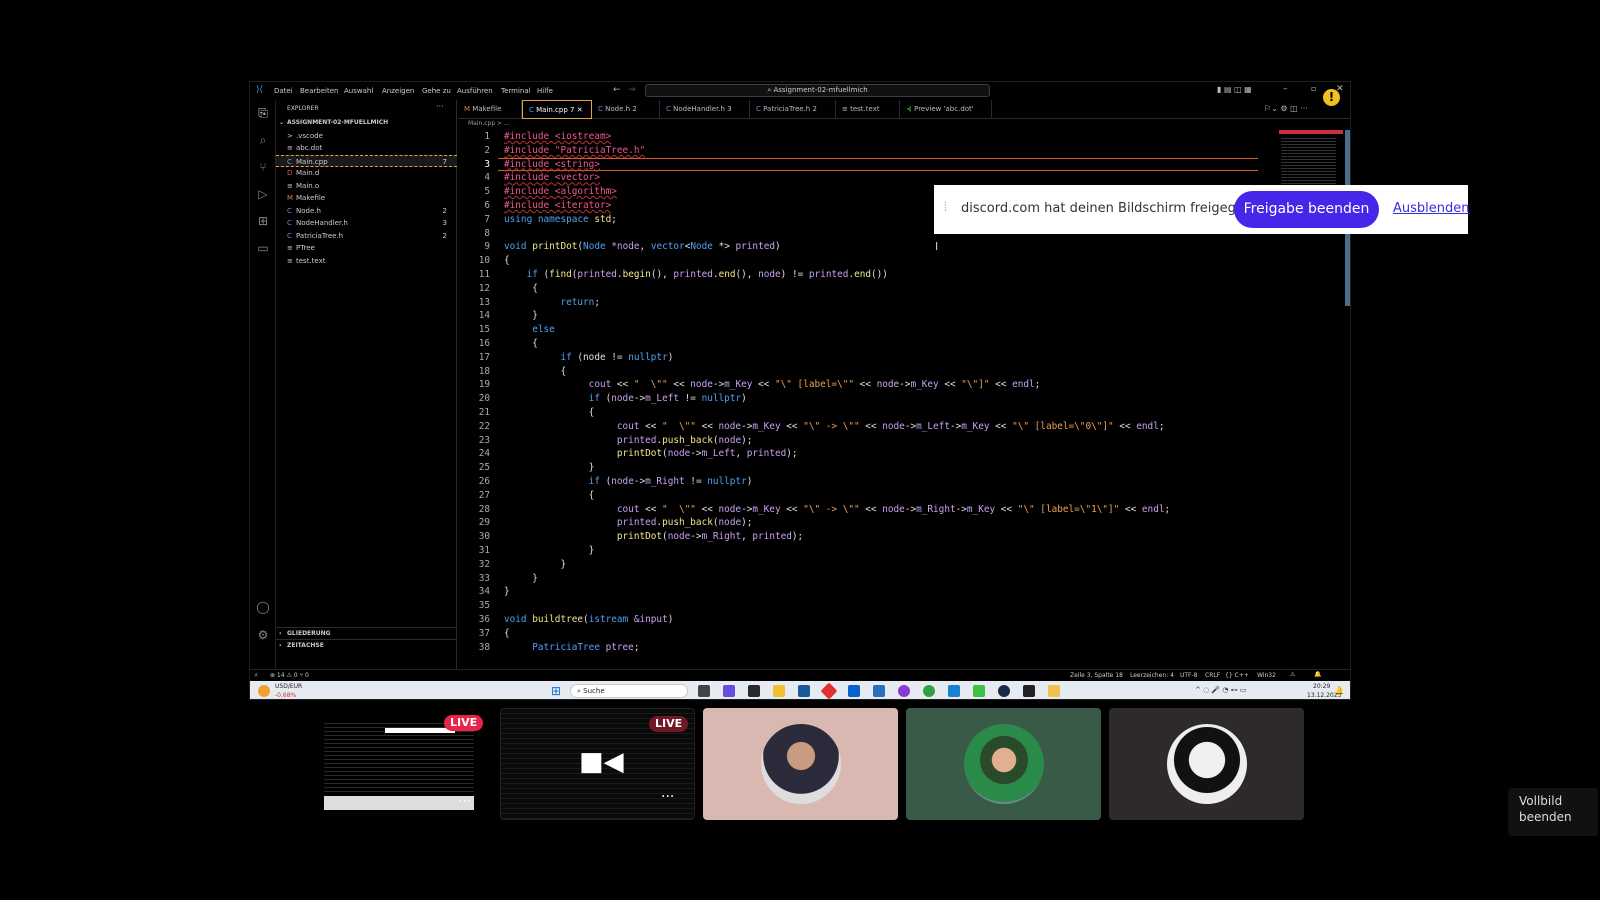 Image resolution: width=1600 pixels, height=900 pixels. I want to click on file-item: C NodeHandler.h 3, so click(366, 223).